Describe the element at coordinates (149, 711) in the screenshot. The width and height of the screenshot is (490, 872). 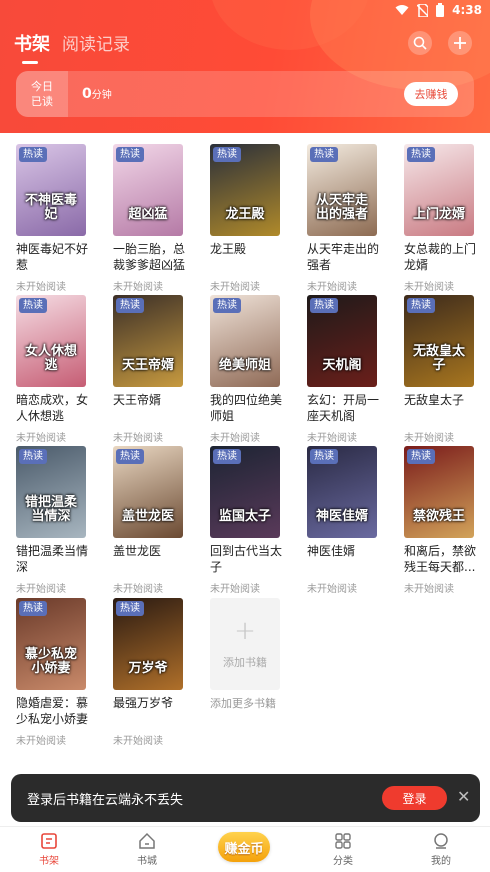
I see `book-title: 最强万岁爷` at that location.